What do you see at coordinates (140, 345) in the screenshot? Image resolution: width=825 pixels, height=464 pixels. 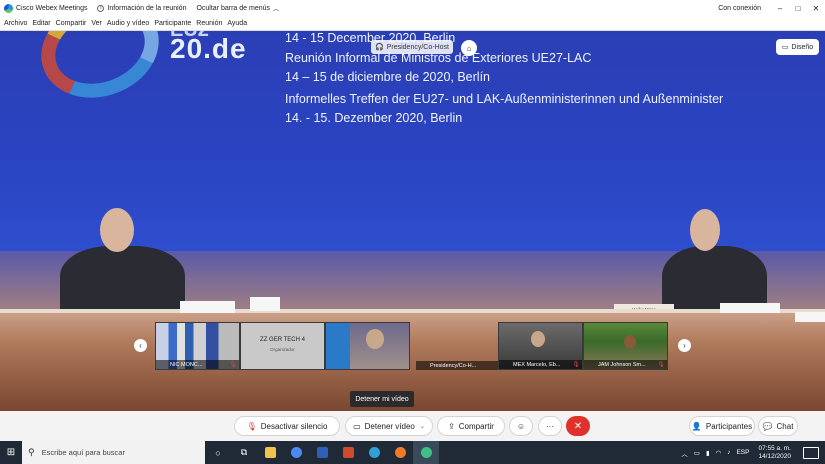 I see `strip-prev-button: ‹` at bounding box center [140, 345].